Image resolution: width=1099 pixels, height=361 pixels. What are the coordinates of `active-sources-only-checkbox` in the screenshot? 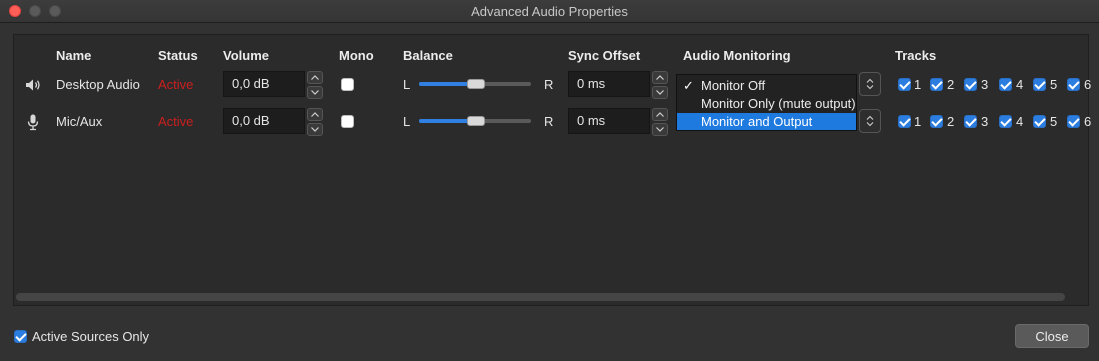 It's located at (20, 336).